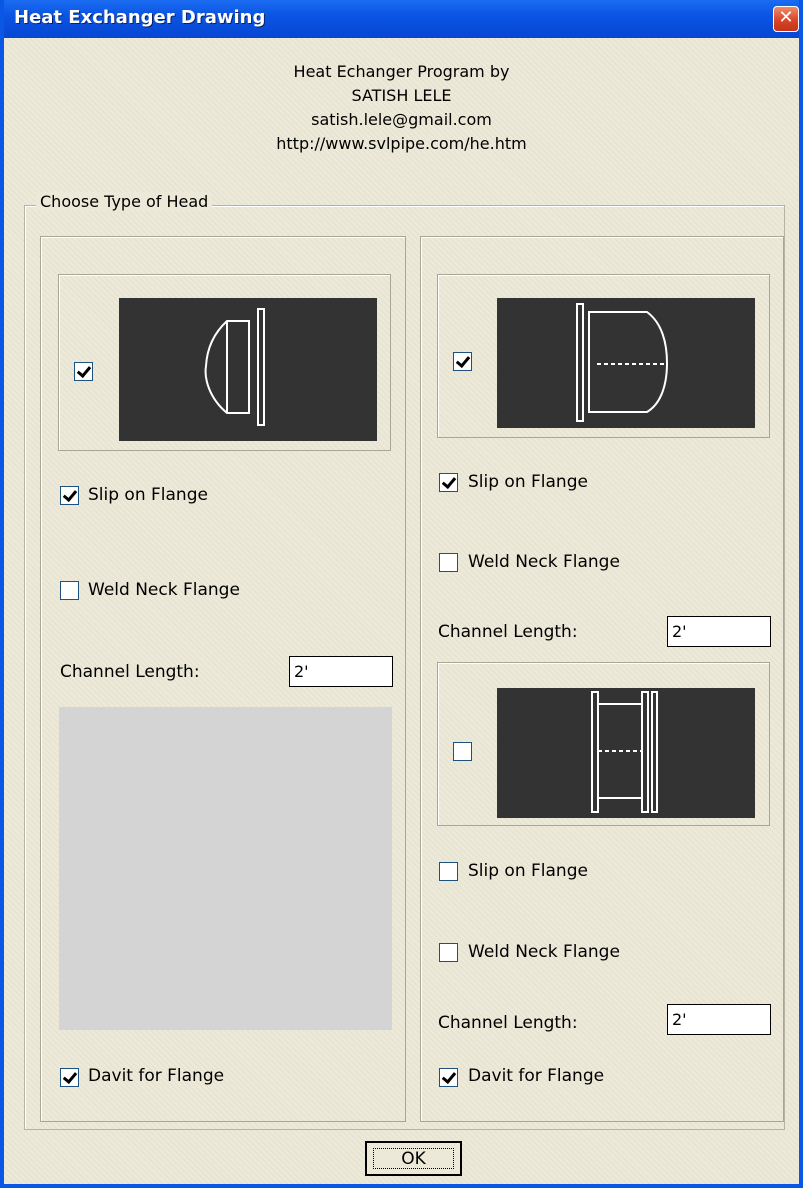  What do you see at coordinates (156, 1076) in the screenshot?
I see `left-davit-label: Davit for Flange` at bounding box center [156, 1076].